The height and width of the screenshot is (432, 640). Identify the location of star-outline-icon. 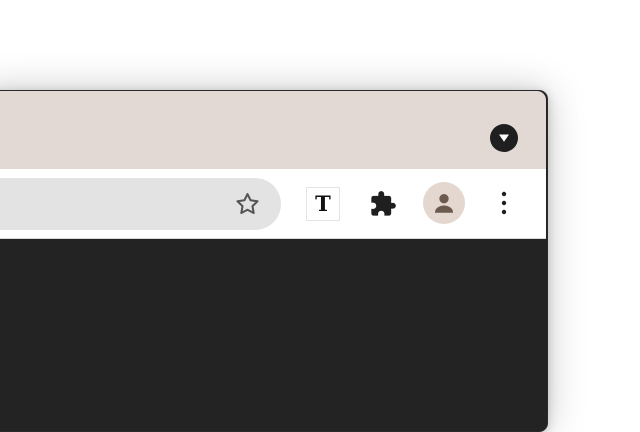
(247, 203).